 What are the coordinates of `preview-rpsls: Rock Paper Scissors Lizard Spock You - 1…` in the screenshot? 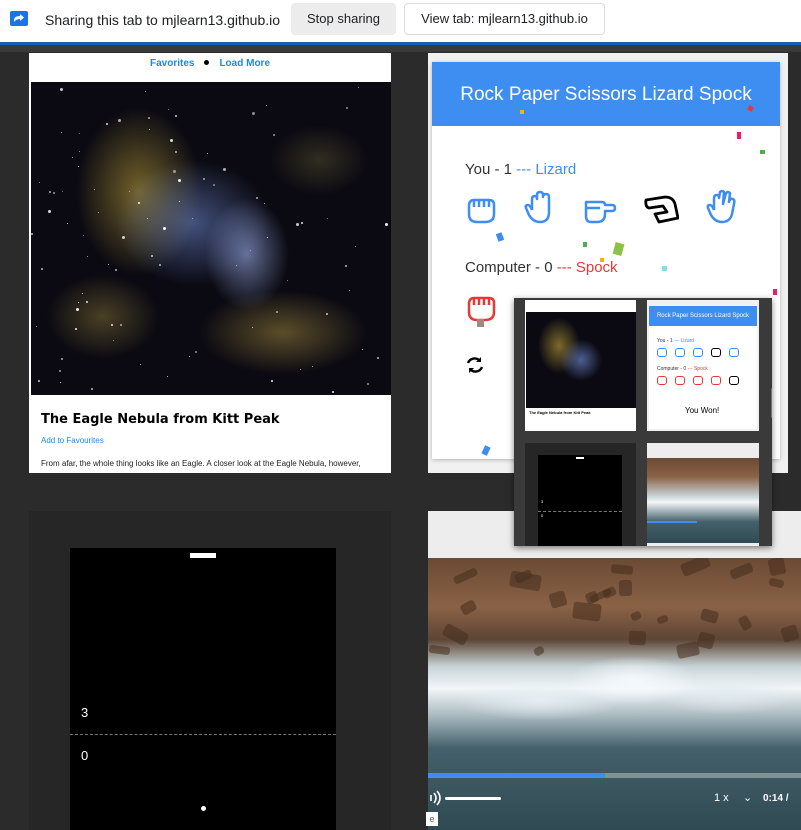 It's located at (703, 365).